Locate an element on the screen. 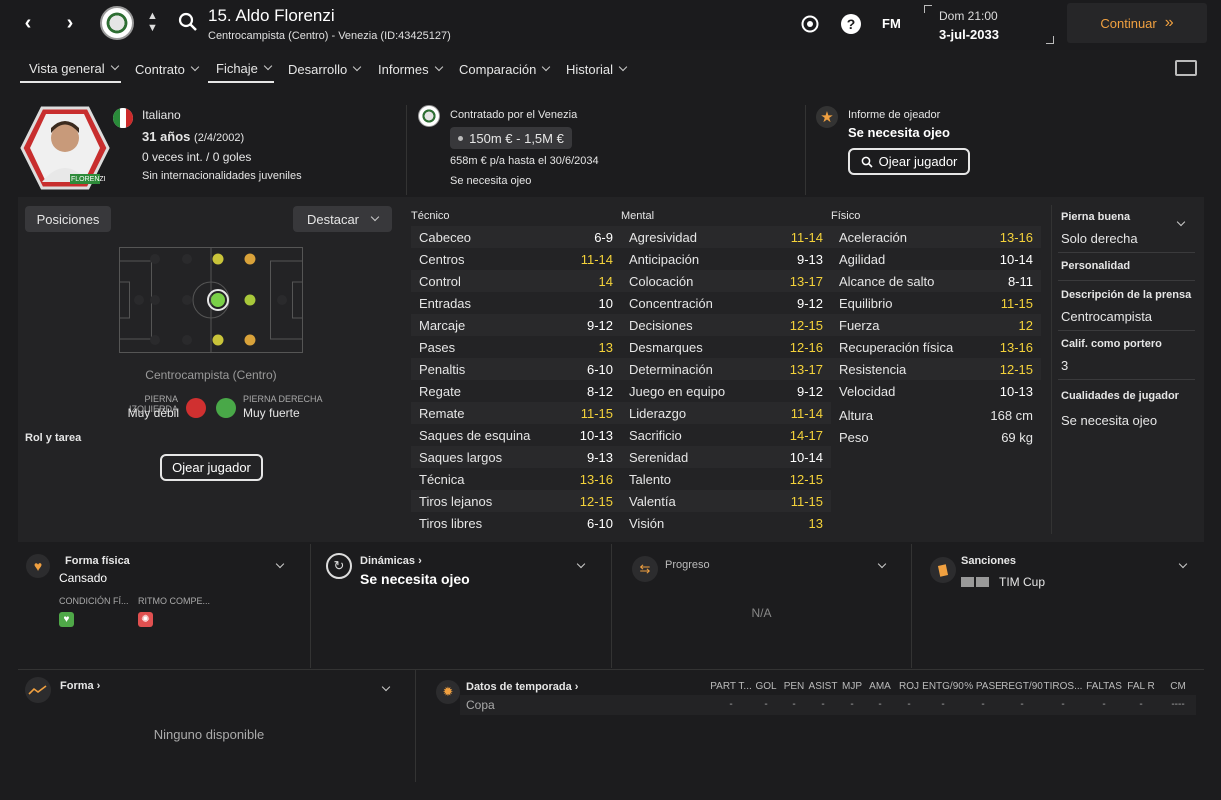 Image resolution: width=1221 pixels, height=800 pixels. physical-attribute-row: Agilidad 10-14 is located at coordinates (936, 259).